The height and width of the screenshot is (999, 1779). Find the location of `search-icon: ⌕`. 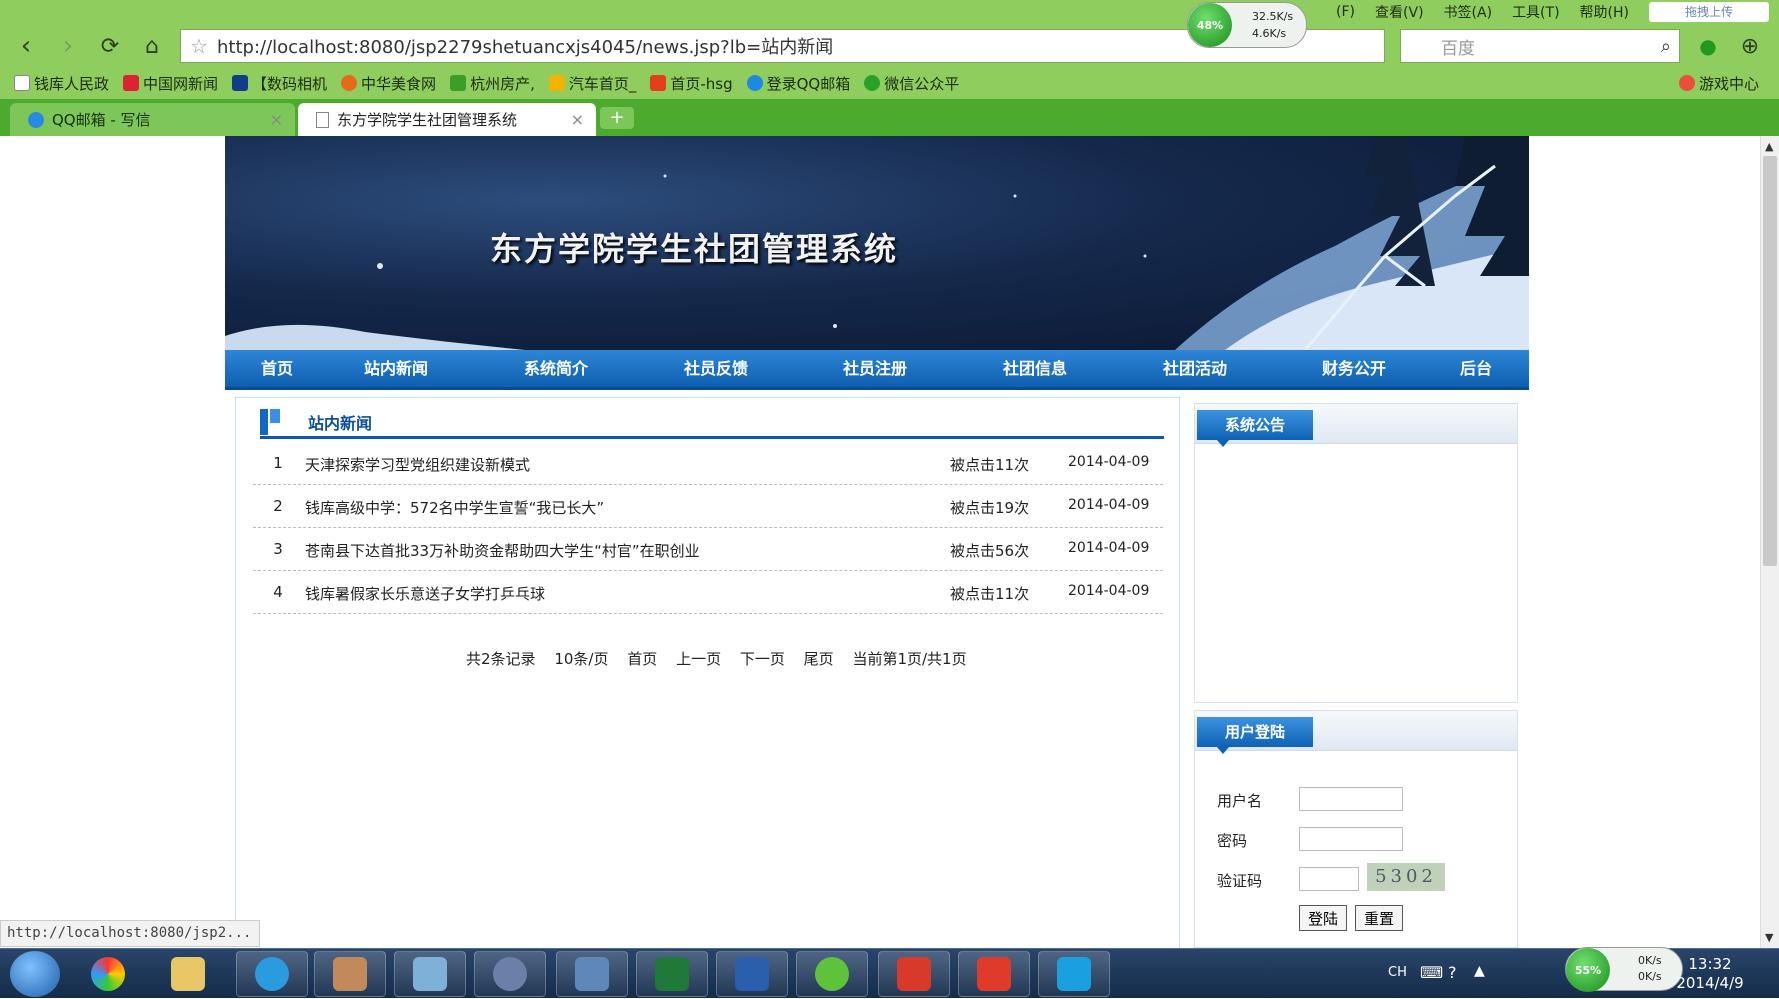

search-icon: ⌕ is located at coordinates (1666, 46).